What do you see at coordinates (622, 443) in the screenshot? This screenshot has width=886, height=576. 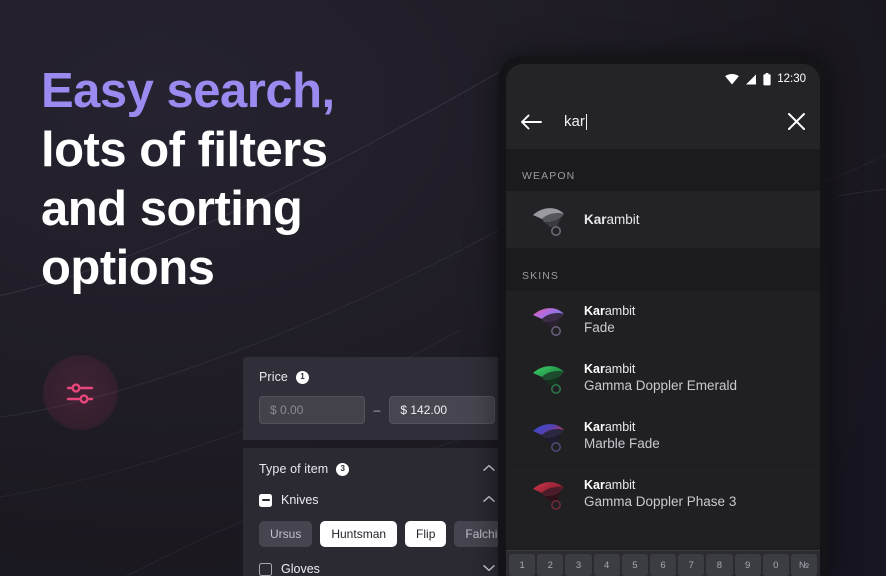 I see `result-skin-name: Marble Fade` at bounding box center [622, 443].